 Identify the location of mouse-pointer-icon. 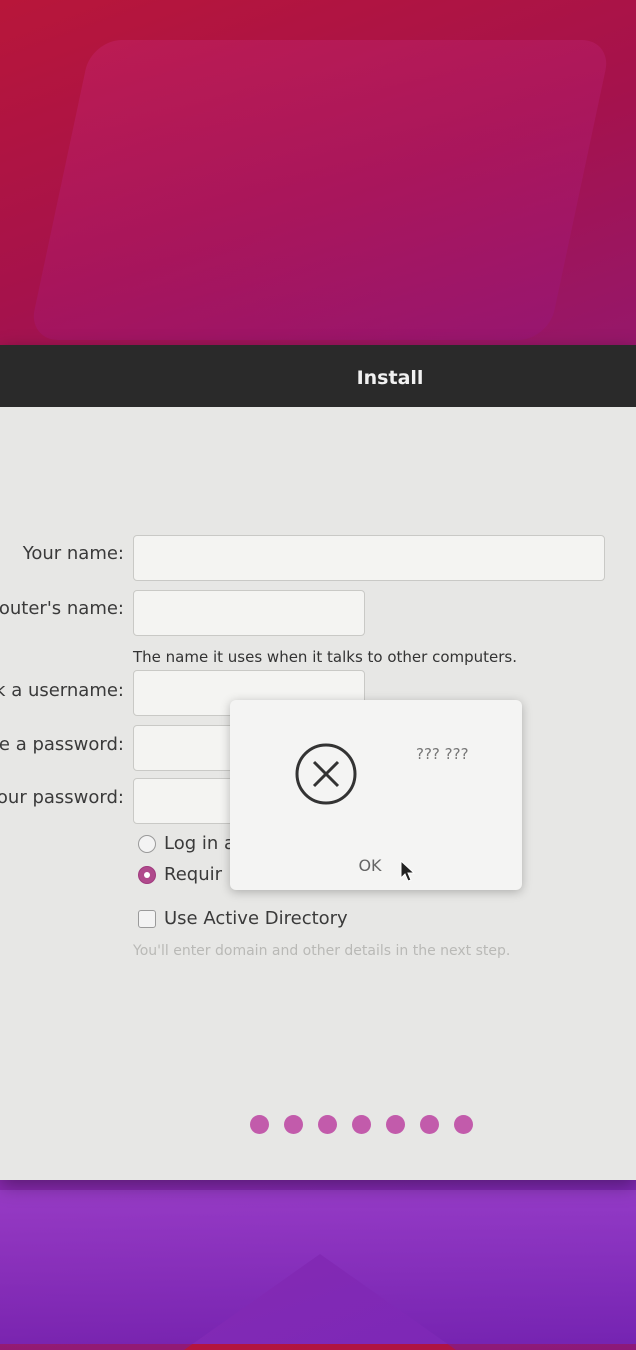
(408, 872).